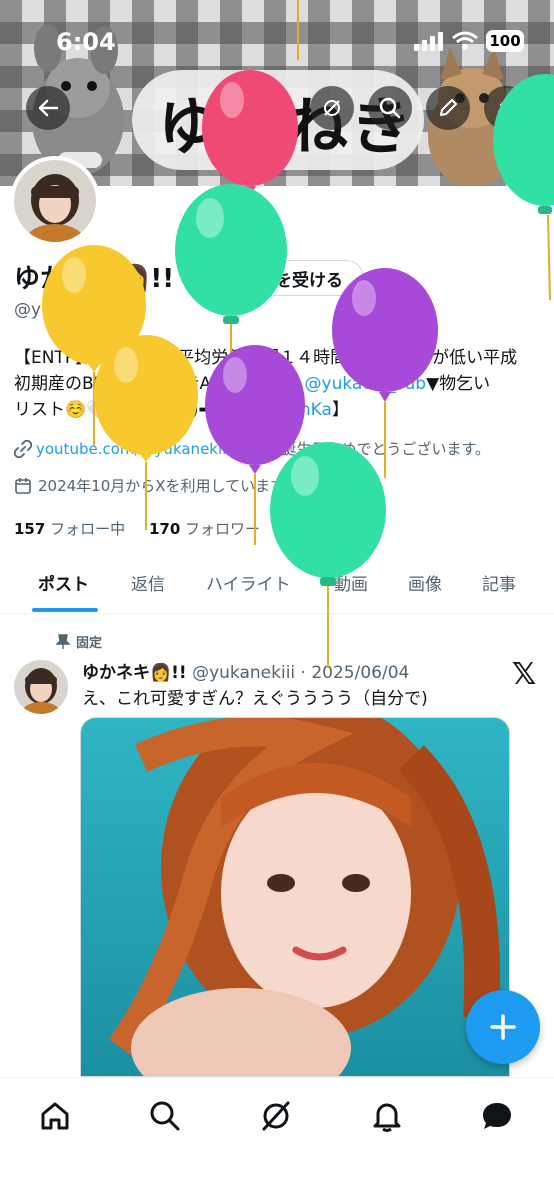  I want to click on bio-line-3: リスト☺️🤍（amazon)➡【x.gd/39mKa】, so click(276, 410).